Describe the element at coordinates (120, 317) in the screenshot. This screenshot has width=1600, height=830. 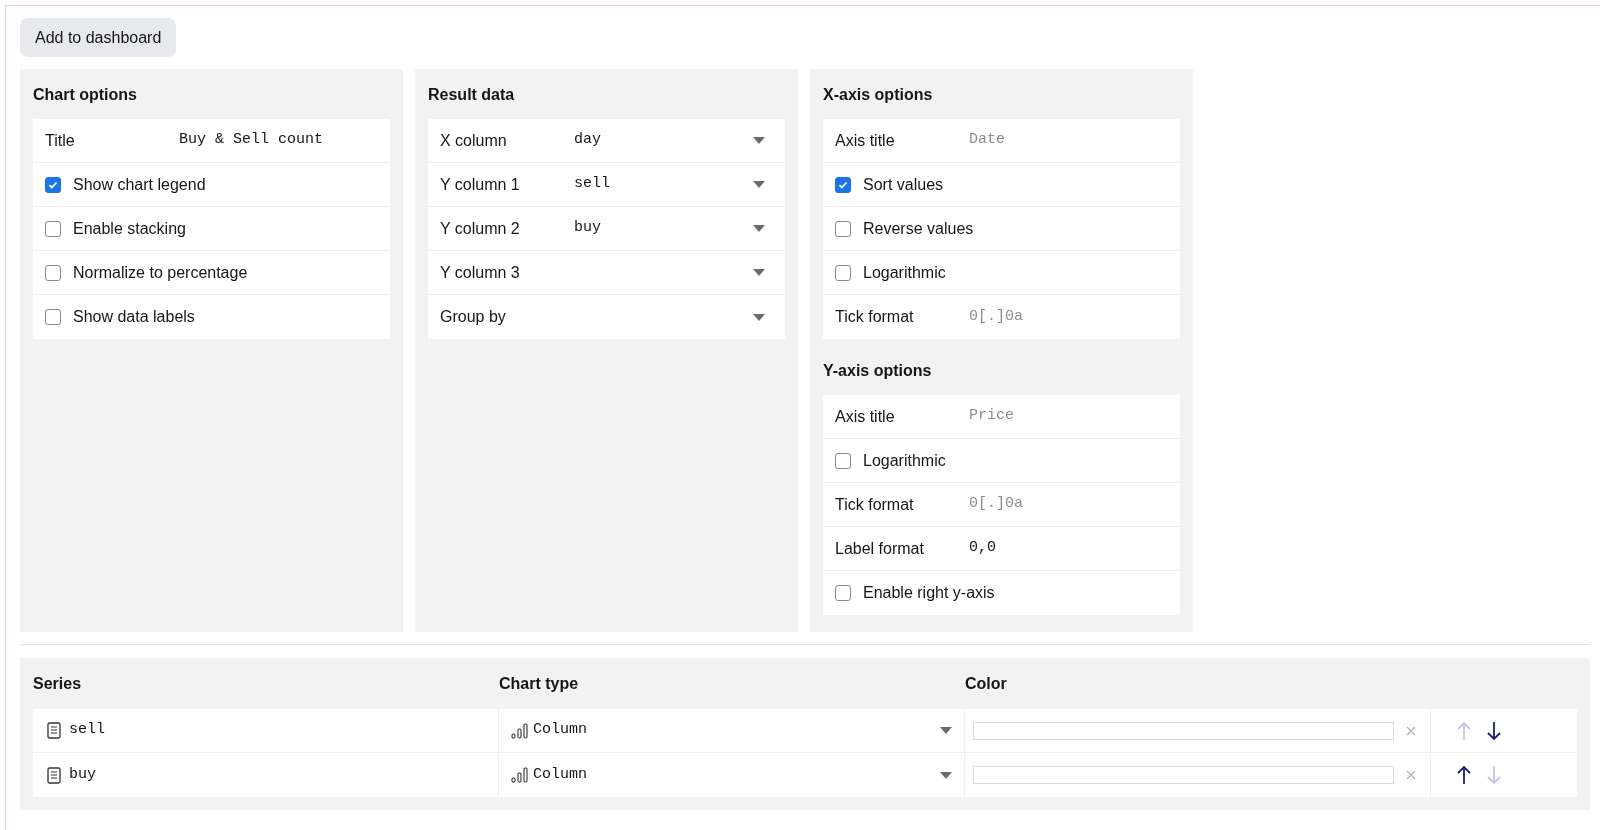
I see `checkbox-option: Show data labels` at that location.